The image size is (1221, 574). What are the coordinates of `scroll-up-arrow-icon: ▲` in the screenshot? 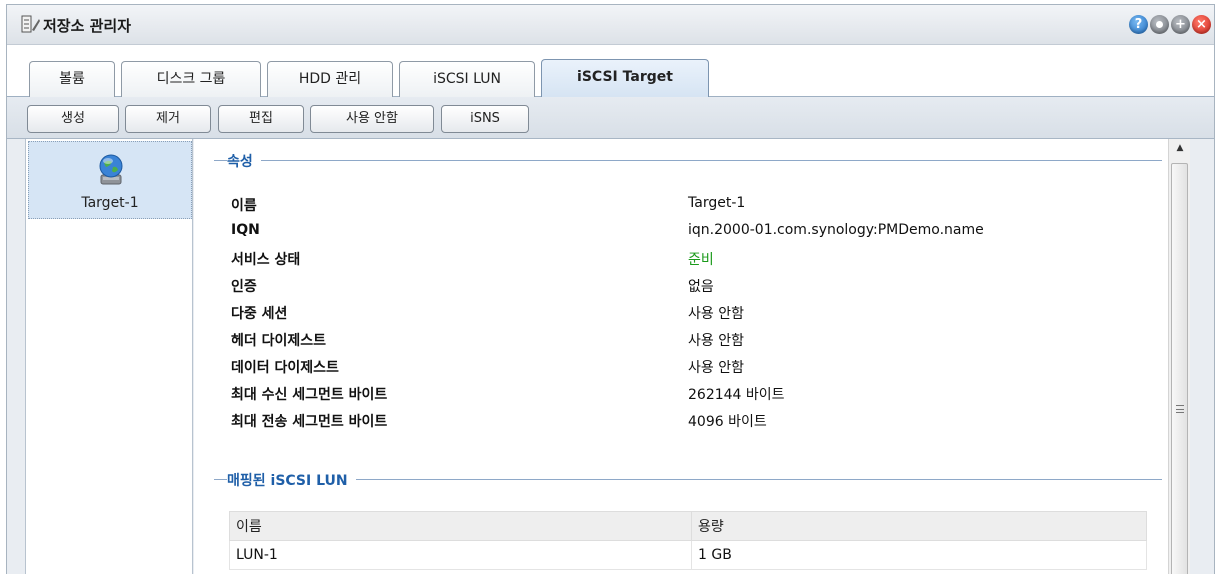 It's located at (1180, 151).